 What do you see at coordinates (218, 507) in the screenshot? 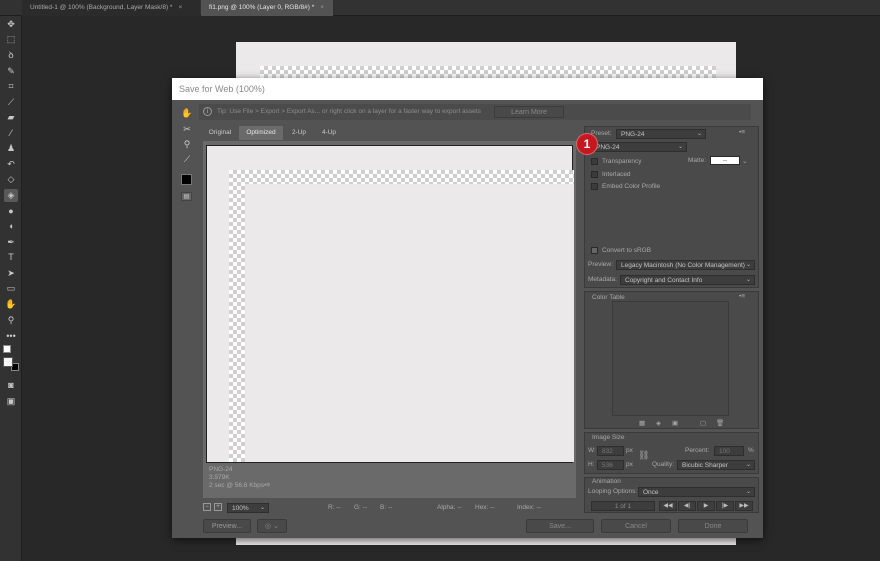
I see `zoom-in-icon: +` at bounding box center [218, 507].